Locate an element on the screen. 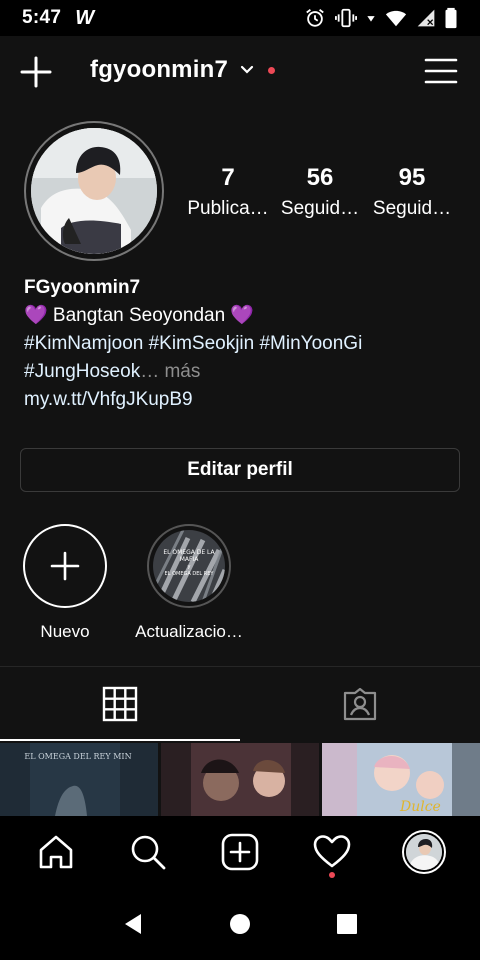 The height and width of the screenshot is (960, 480). highlight-label: Nuevo is located at coordinates (65, 631).